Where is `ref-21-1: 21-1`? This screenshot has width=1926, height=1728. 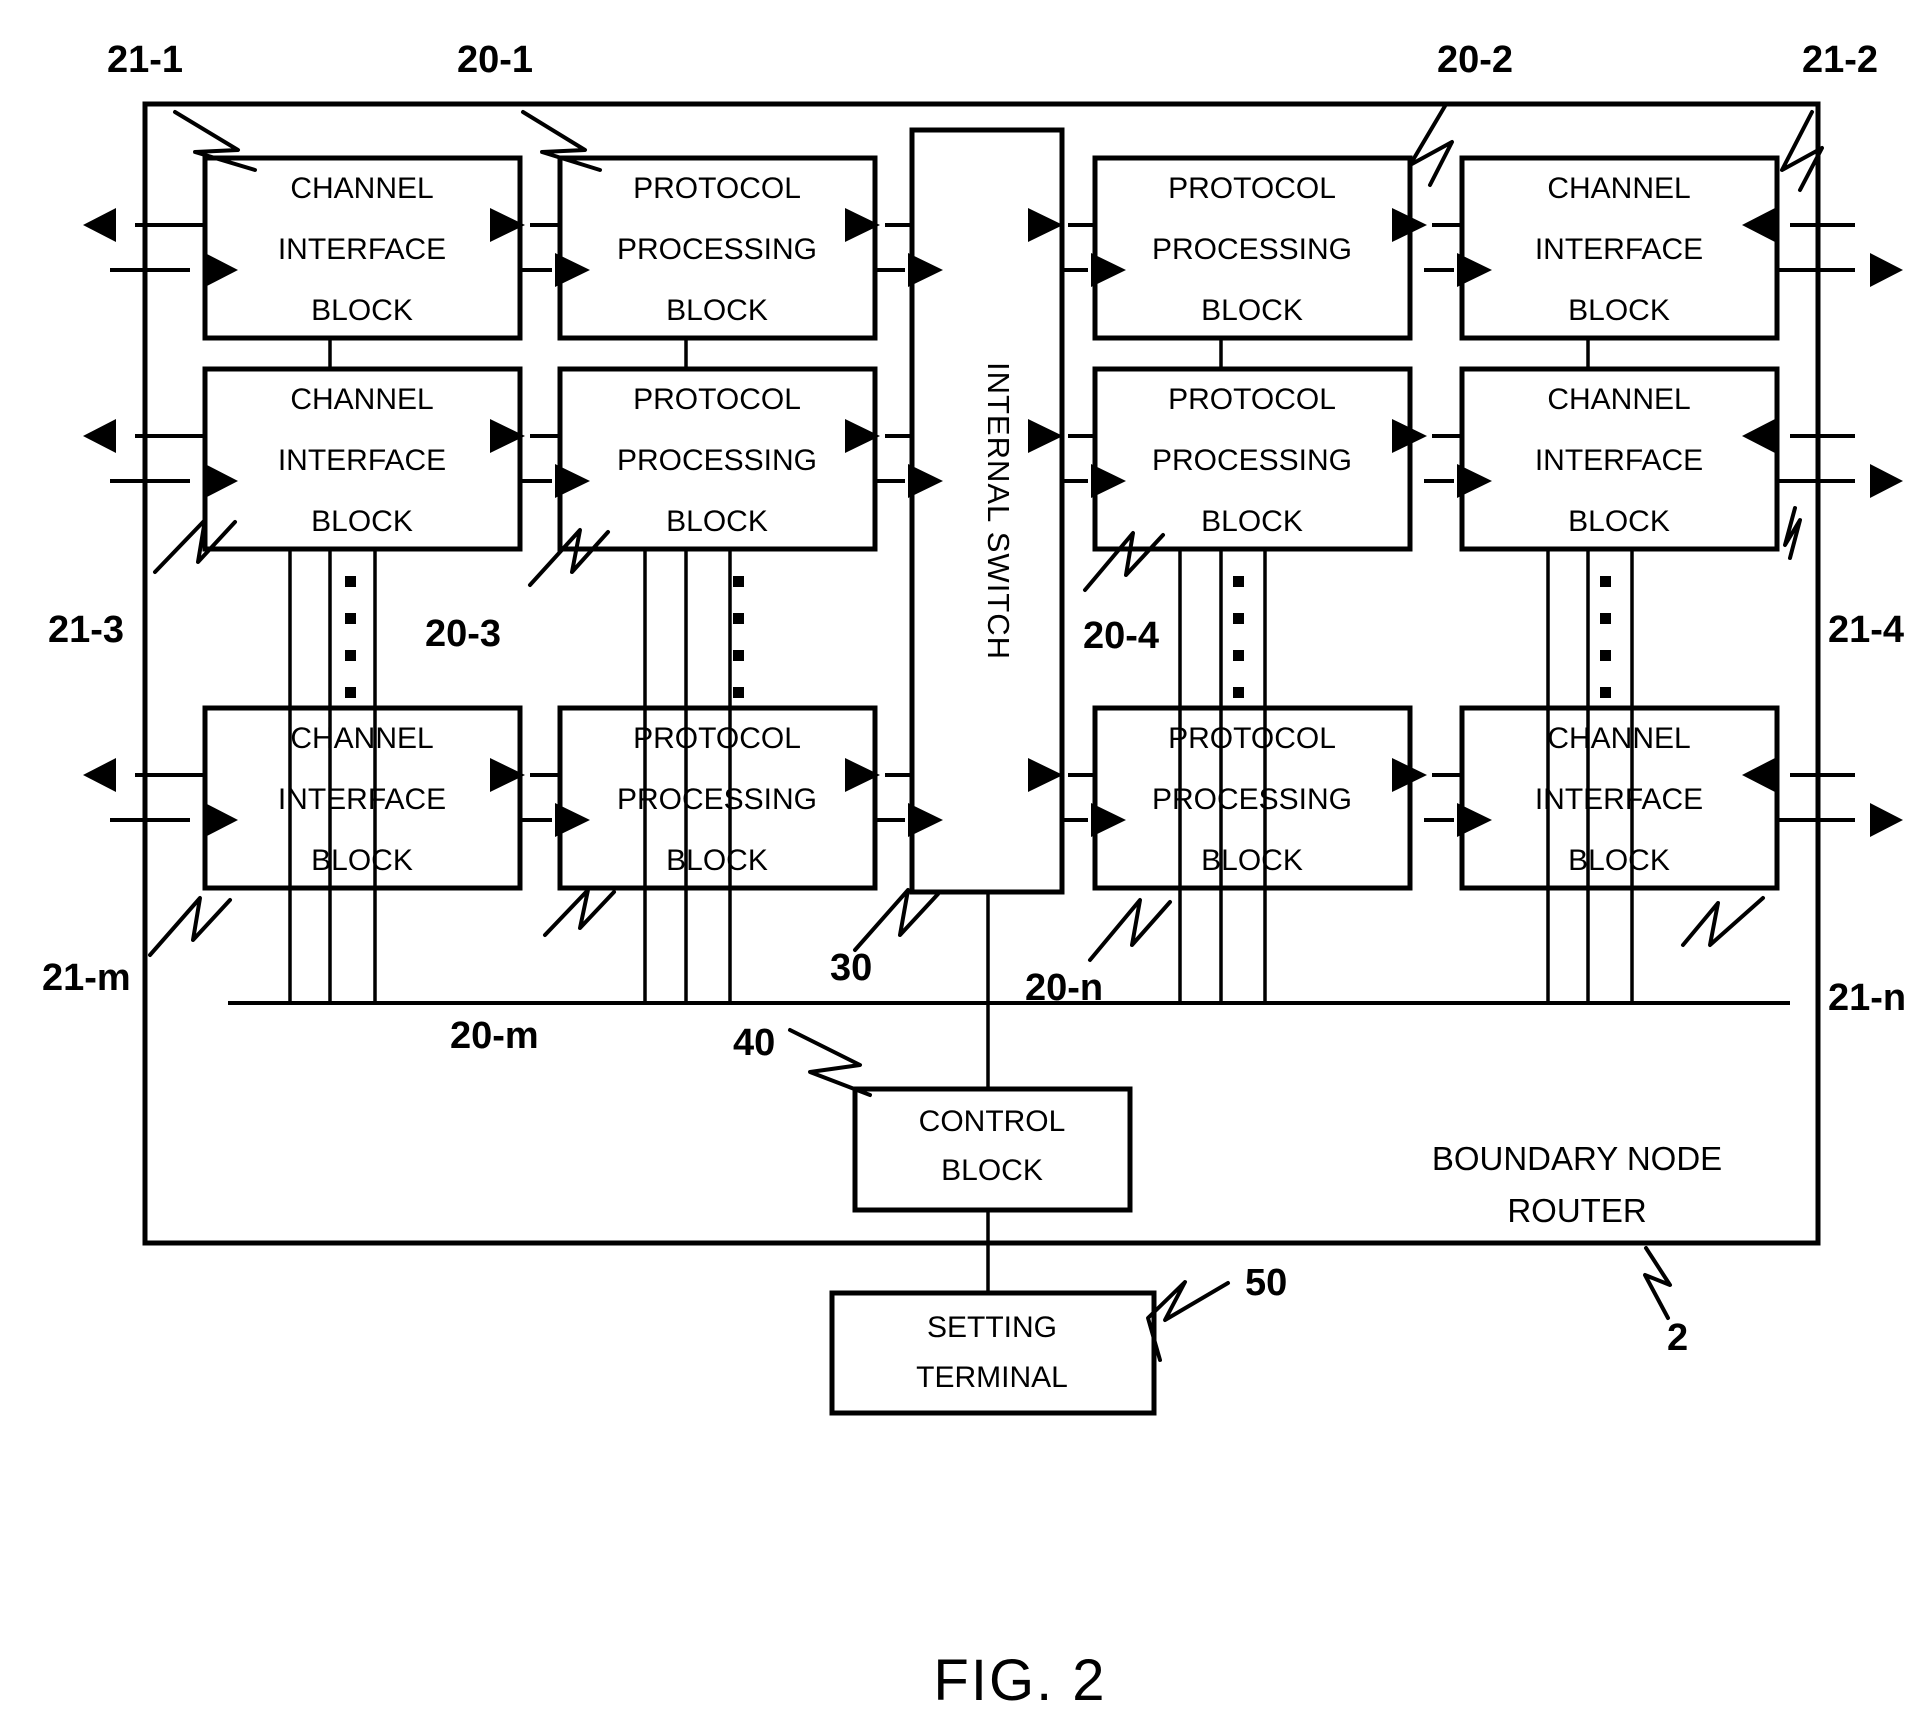 ref-21-1: 21-1 is located at coordinates (145, 60).